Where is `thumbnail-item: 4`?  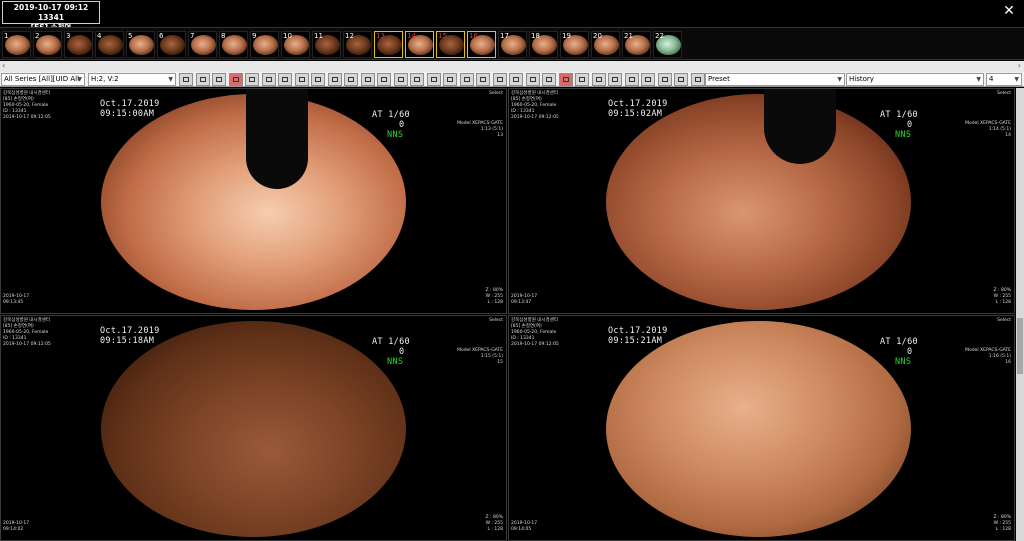 thumbnail-item: 4 is located at coordinates (109, 44).